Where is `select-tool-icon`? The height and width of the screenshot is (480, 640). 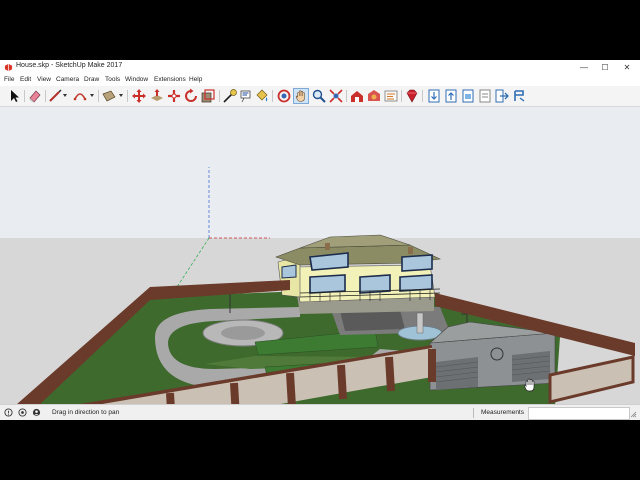
select-tool-icon is located at coordinates (14, 96).